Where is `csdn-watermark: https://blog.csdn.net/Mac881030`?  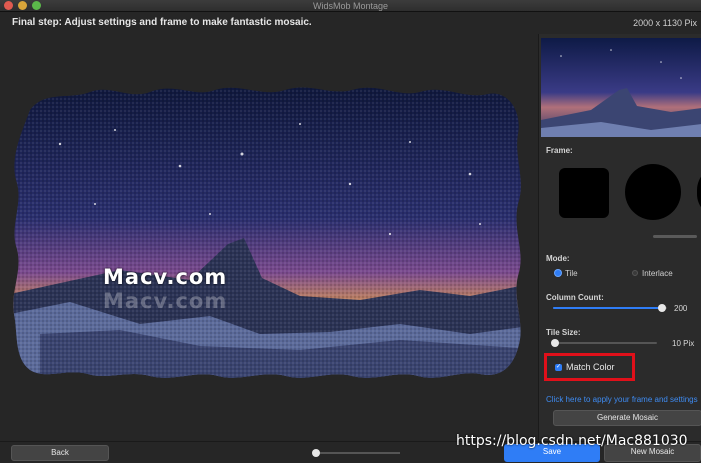
csdn-watermark: https://blog.csdn.net/Mac881030 is located at coordinates (572, 441).